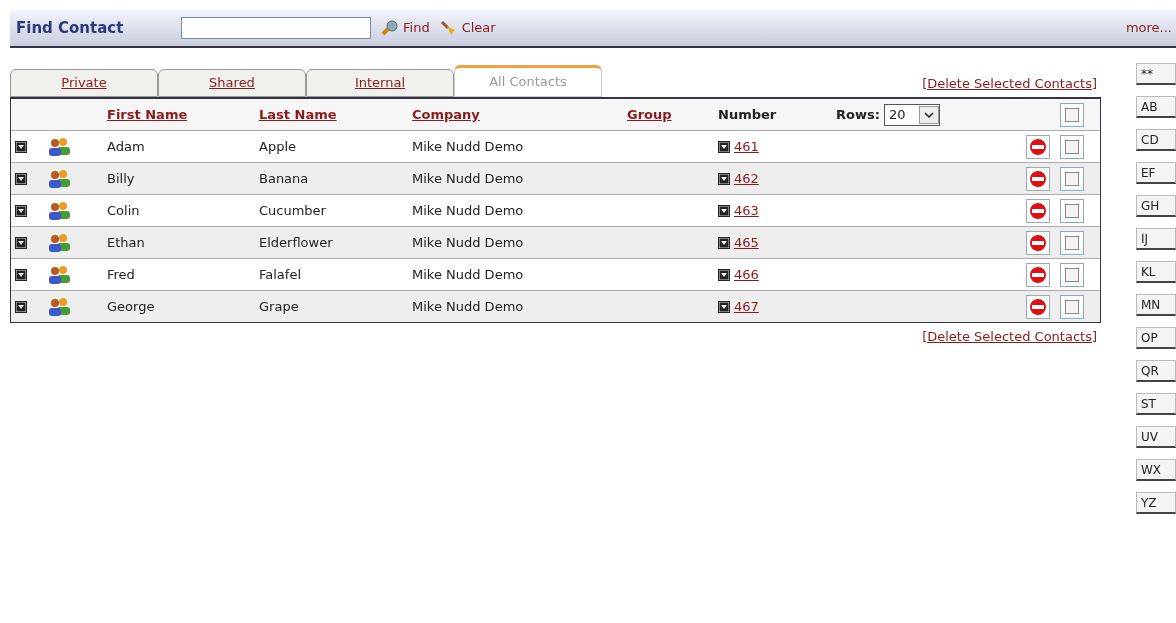 The height and width of the screenshot is (623, 1176). I want to click on column-header-link: Last Name, so click(335, 114).